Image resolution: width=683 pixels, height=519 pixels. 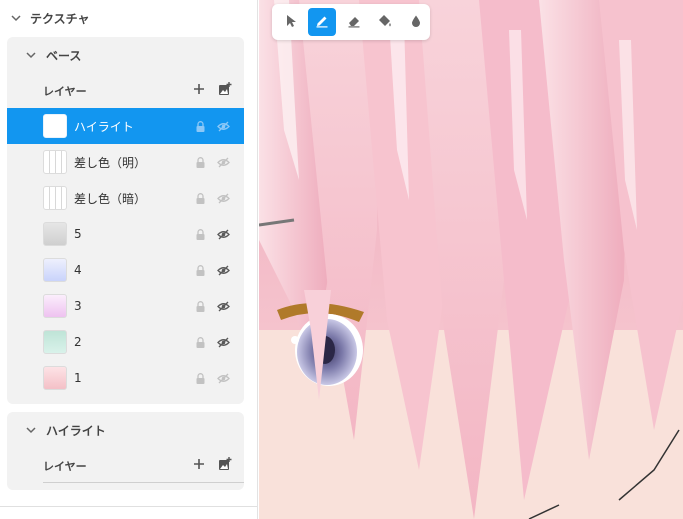 I want to click on layer-name: 4, so click(x=78, y=270).